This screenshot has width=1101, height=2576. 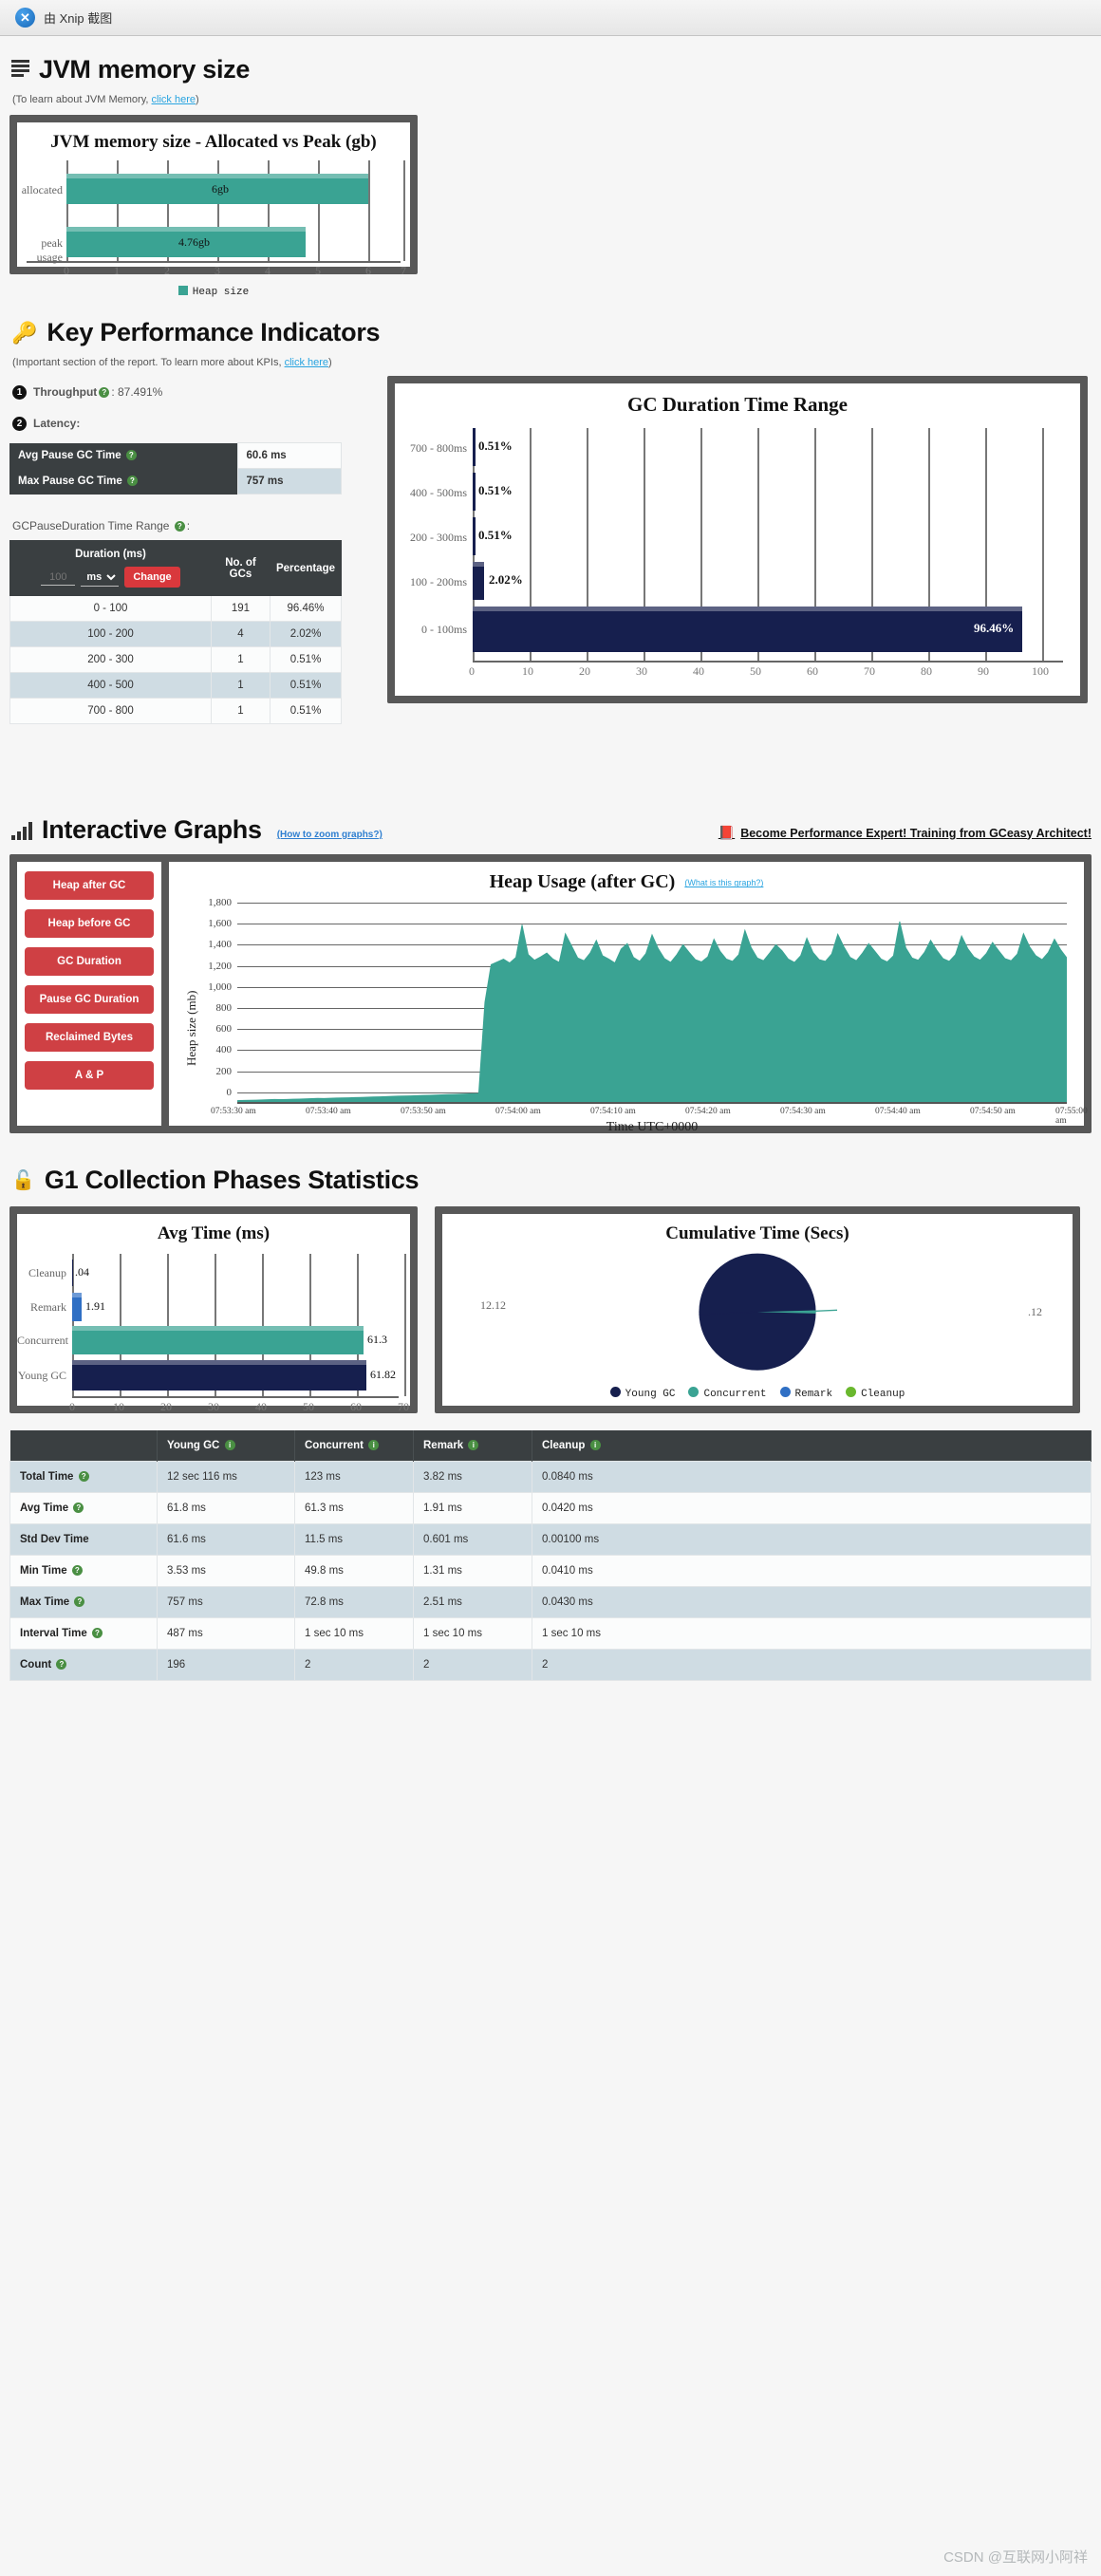 I want to click on legend-item-concurrent: Concurrent, so click(x=727, y=1393).